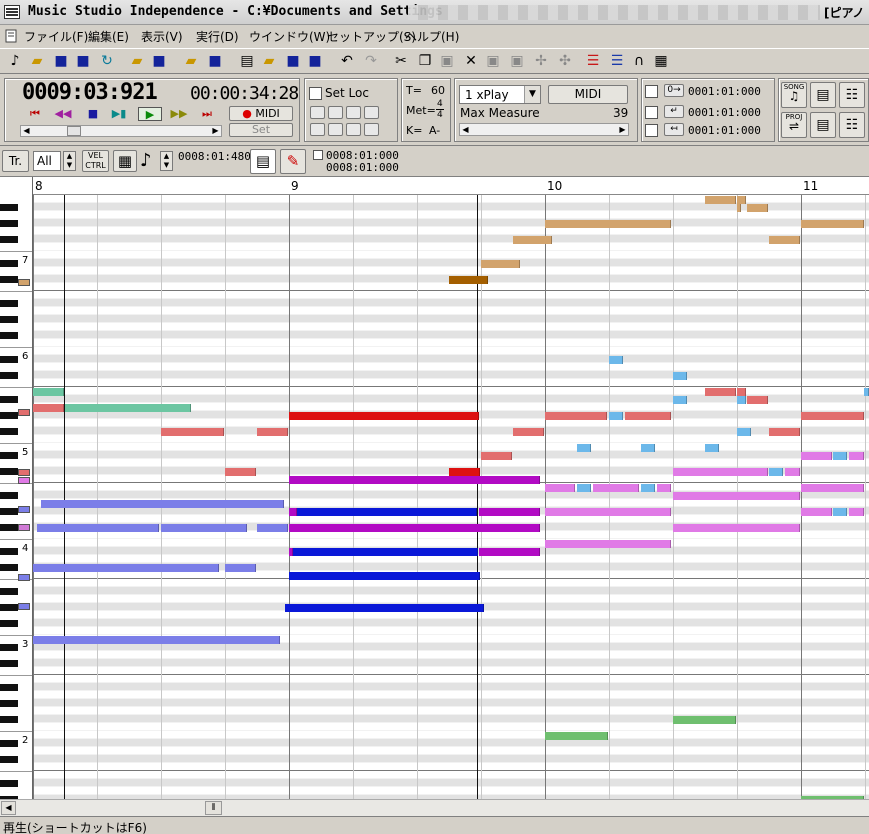  What do you see at coordinates (107, 61) in the screenshot?
I see `revert-icon: ↻` at bounding box center [107, 61].